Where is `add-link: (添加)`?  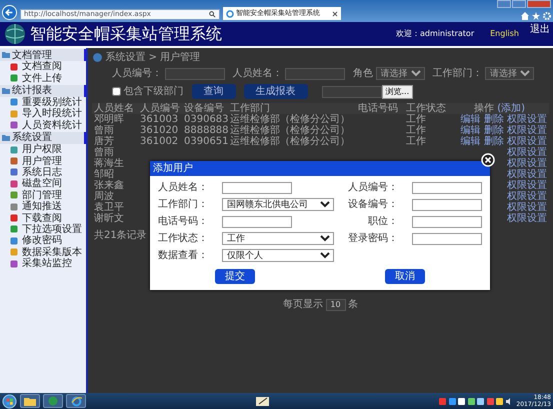 add-link: (添加) is located at coordinates (511, 108).